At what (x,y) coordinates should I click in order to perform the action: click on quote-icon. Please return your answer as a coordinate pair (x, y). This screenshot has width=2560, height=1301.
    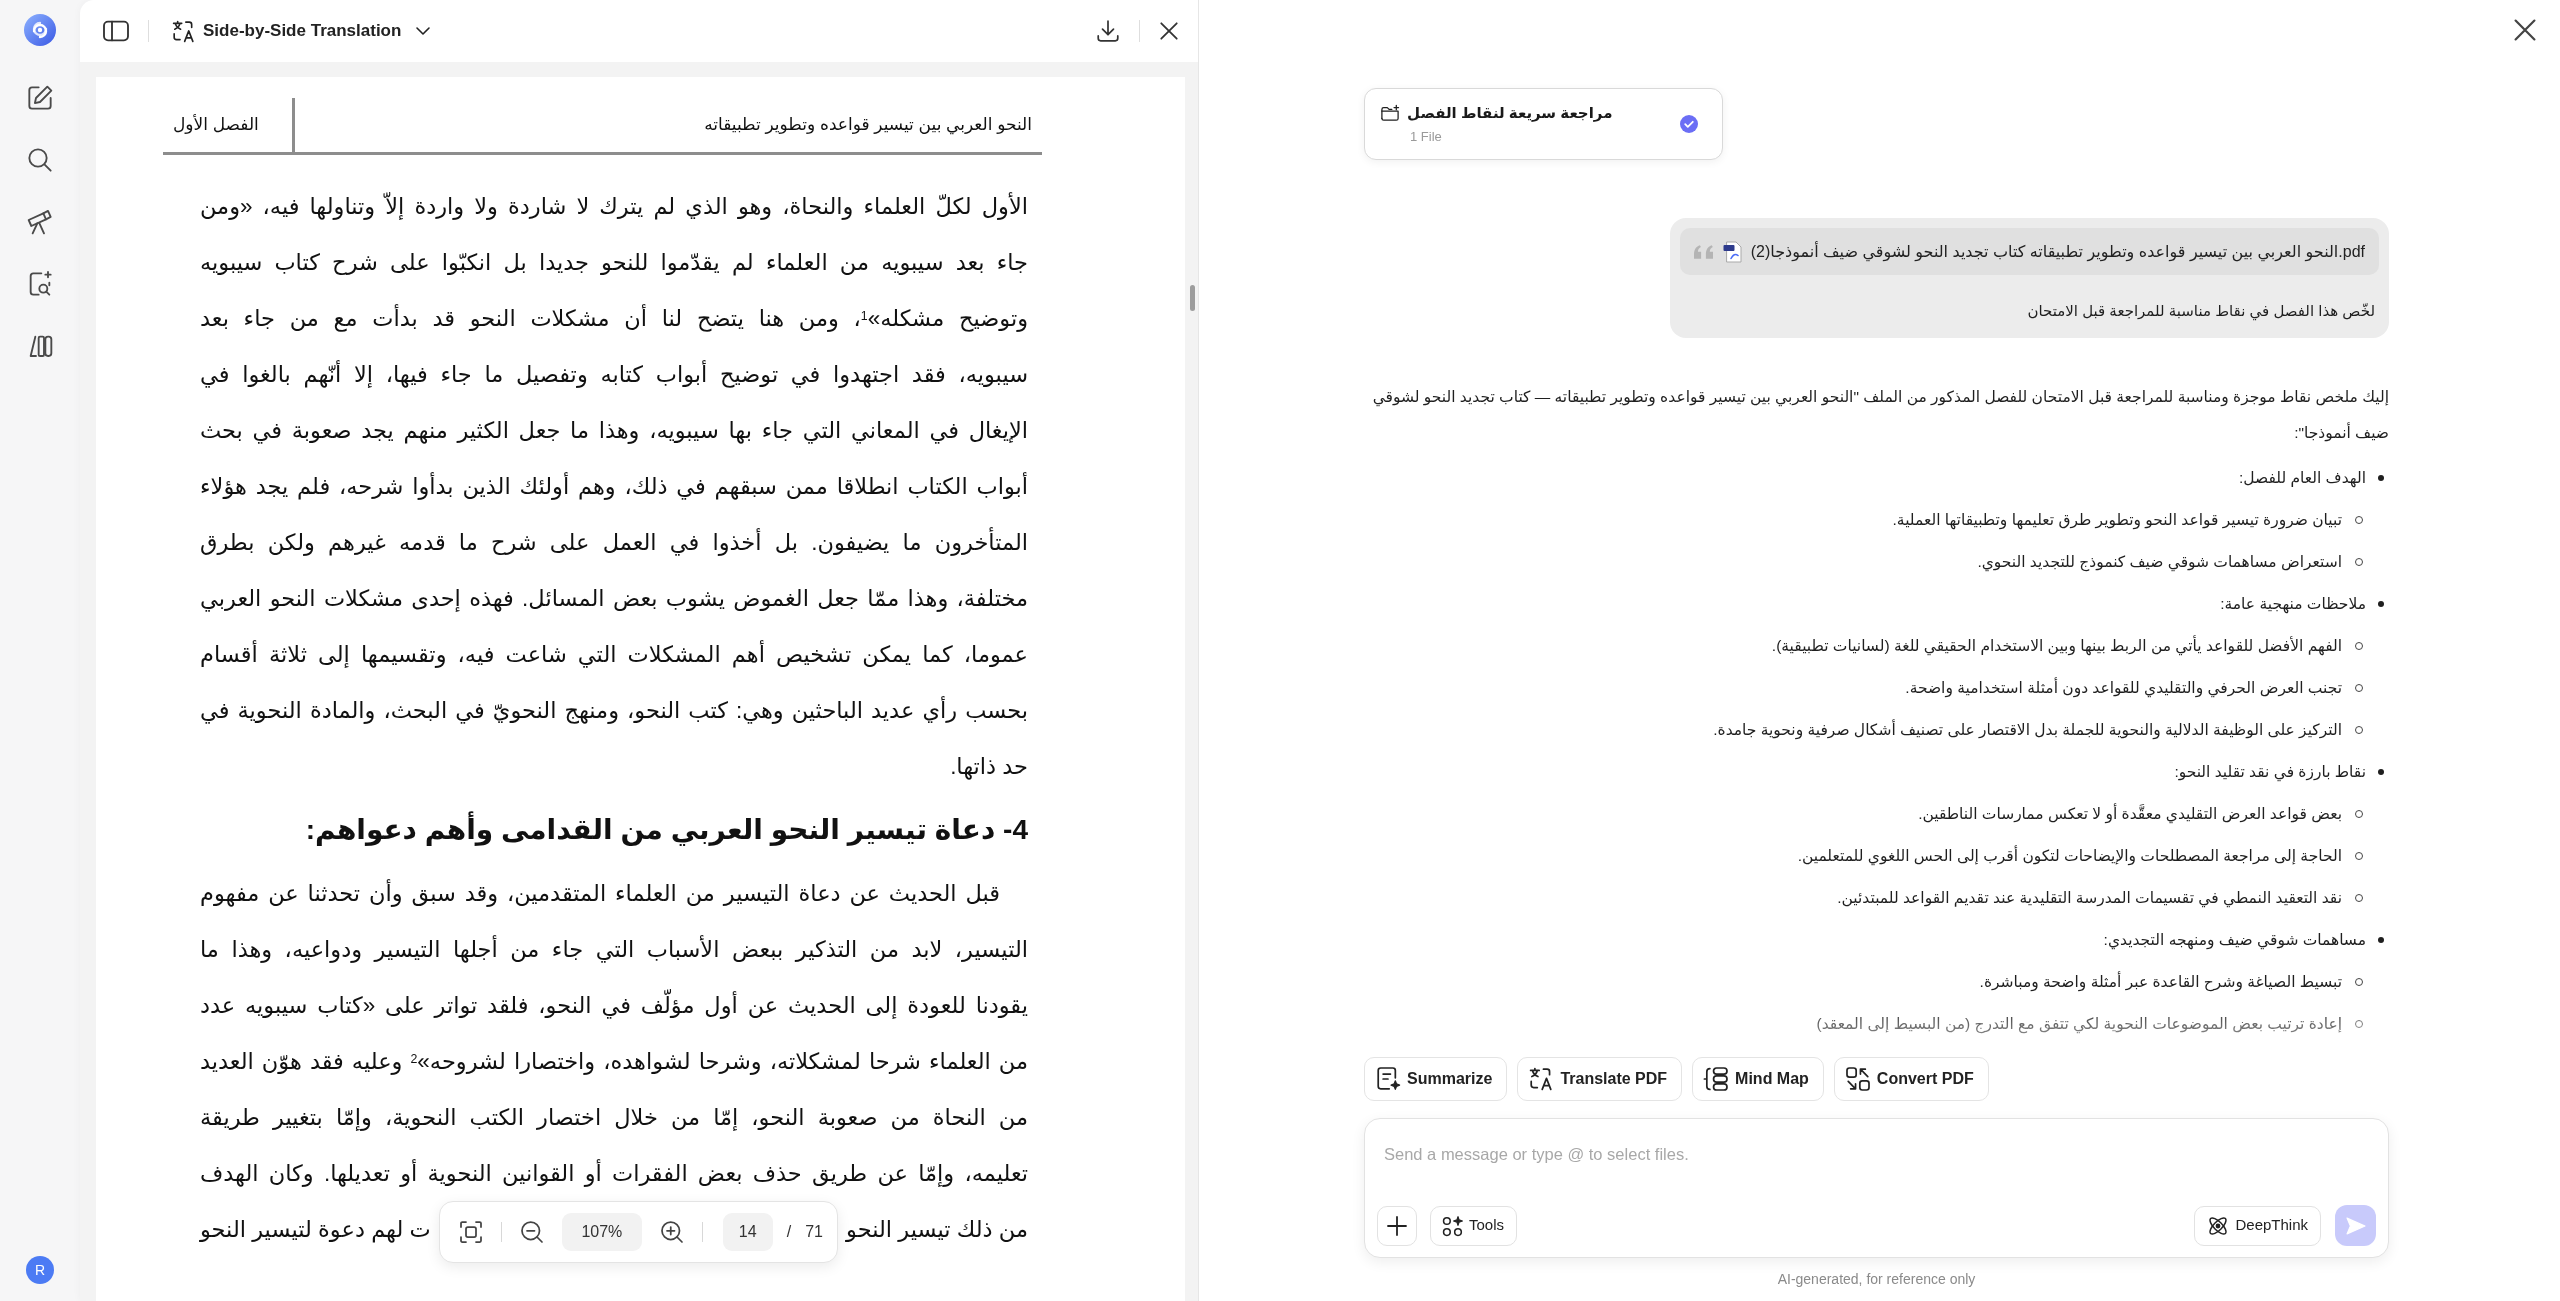
    Looking at the image, I should click on (1703, 251).